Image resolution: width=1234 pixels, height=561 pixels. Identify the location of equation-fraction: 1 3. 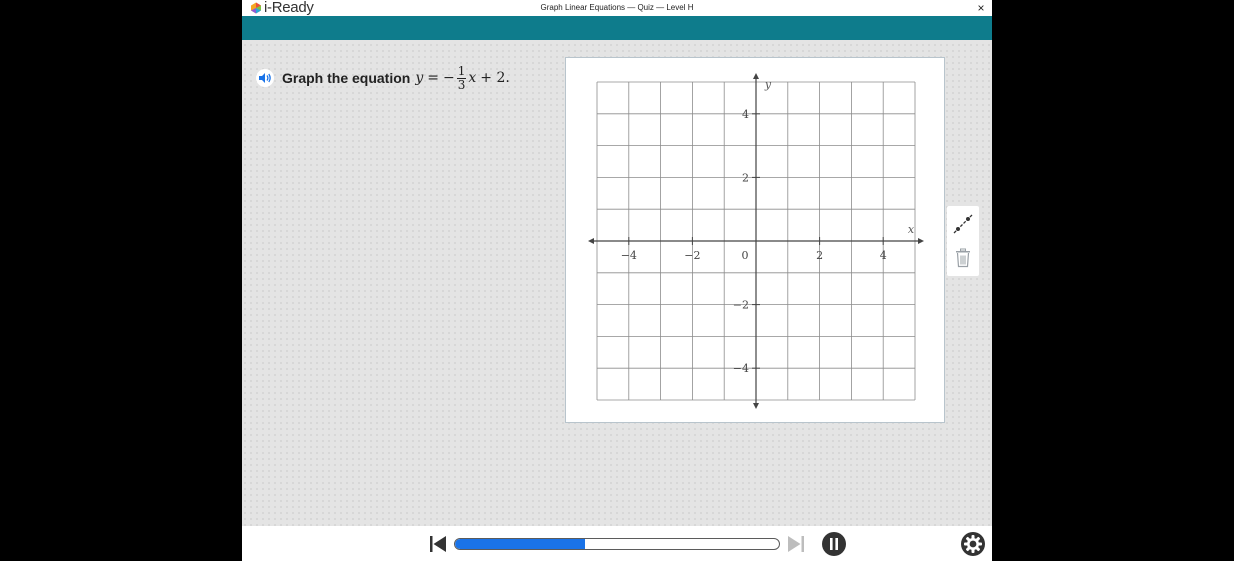
(461, 77).